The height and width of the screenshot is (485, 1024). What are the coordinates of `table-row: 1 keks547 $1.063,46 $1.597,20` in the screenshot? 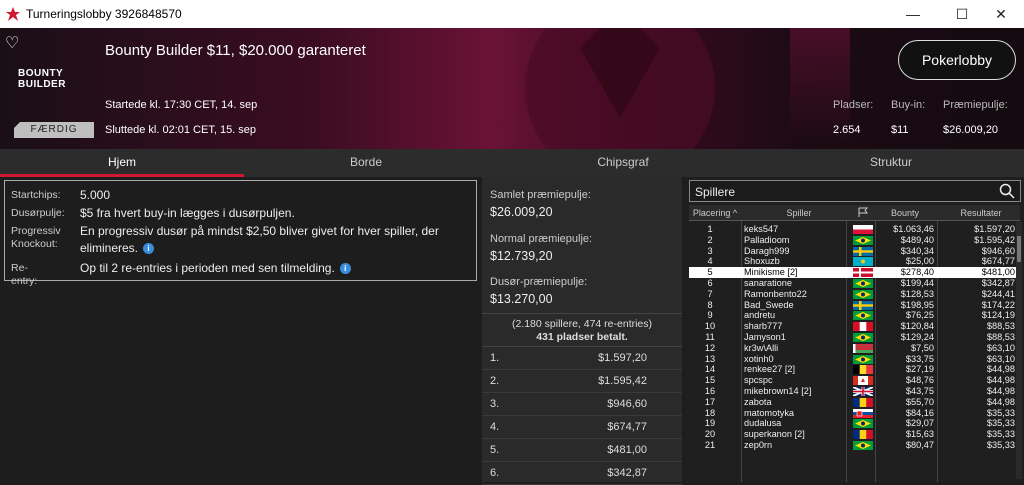 It's located at (854, 229).